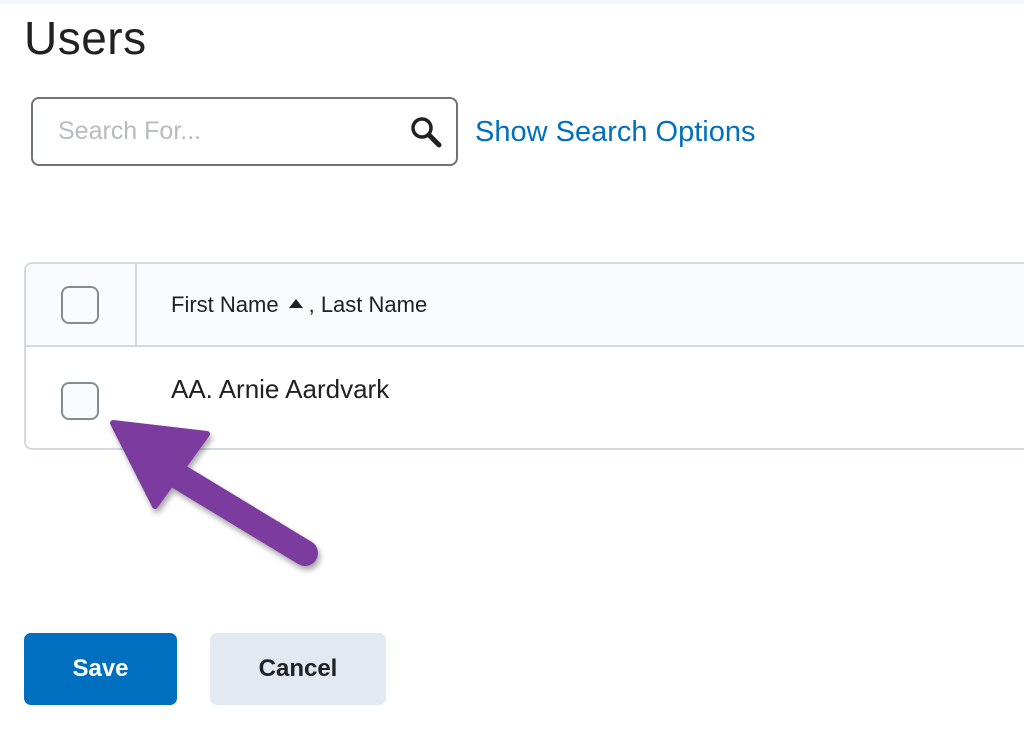  I want to click on annotation-arrow, so click(214, 493).